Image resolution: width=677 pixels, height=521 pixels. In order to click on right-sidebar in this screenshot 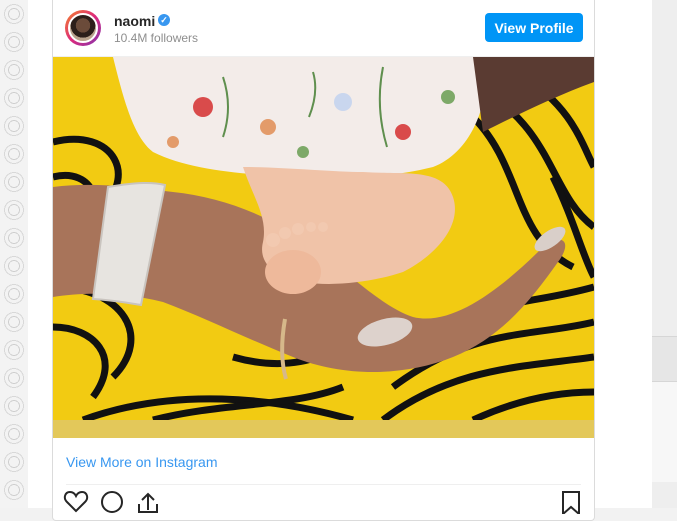, I will do `click(664, 254)`.